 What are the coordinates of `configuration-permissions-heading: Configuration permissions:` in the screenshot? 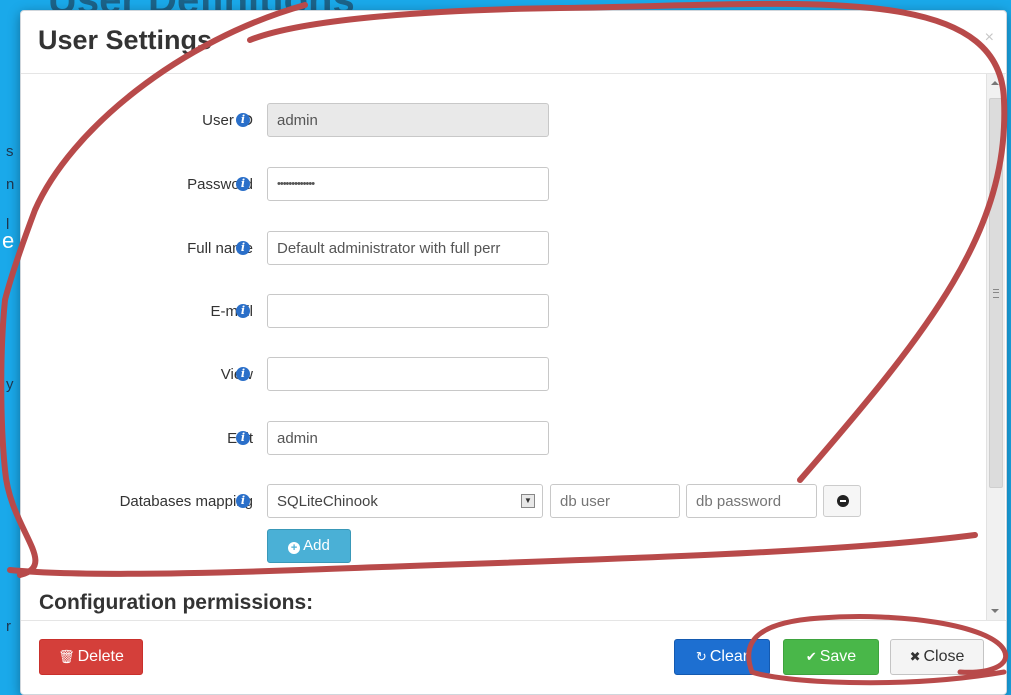 It's located at (176, 602).